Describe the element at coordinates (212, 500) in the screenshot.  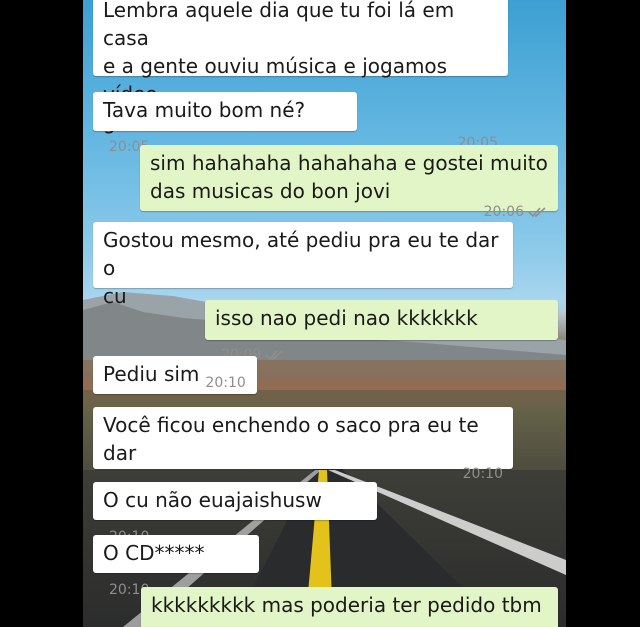
I see `message-text: O cu não euajaishusw` at that location.